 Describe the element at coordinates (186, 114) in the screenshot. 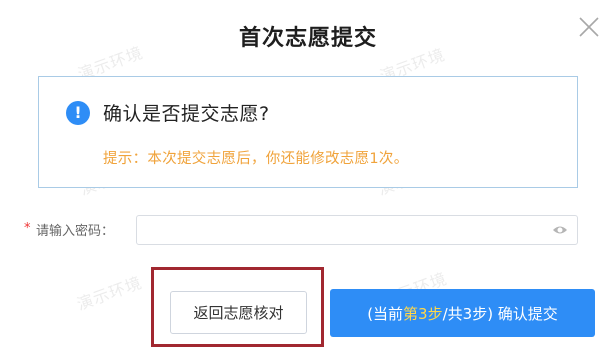

I see `confirm-question: 确认是否提交志愿?` at that location.